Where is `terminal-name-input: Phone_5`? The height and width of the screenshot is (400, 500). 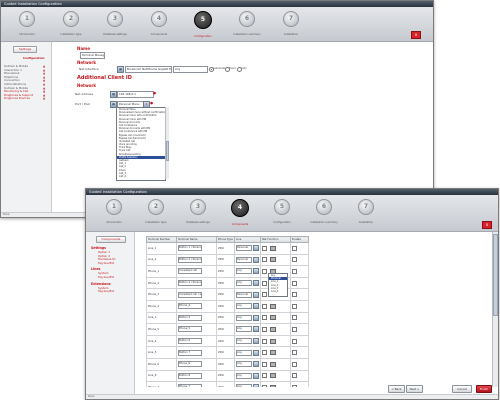
terminal-name-input: Phone_5 is located at coordinates (190, 329).